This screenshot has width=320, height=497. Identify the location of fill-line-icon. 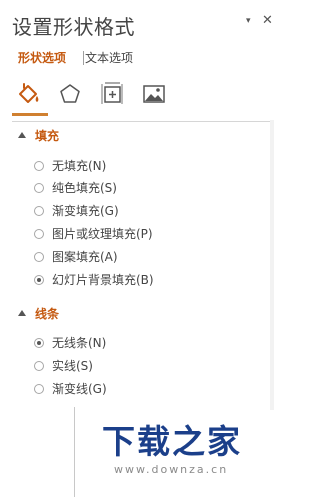
(28, 94).